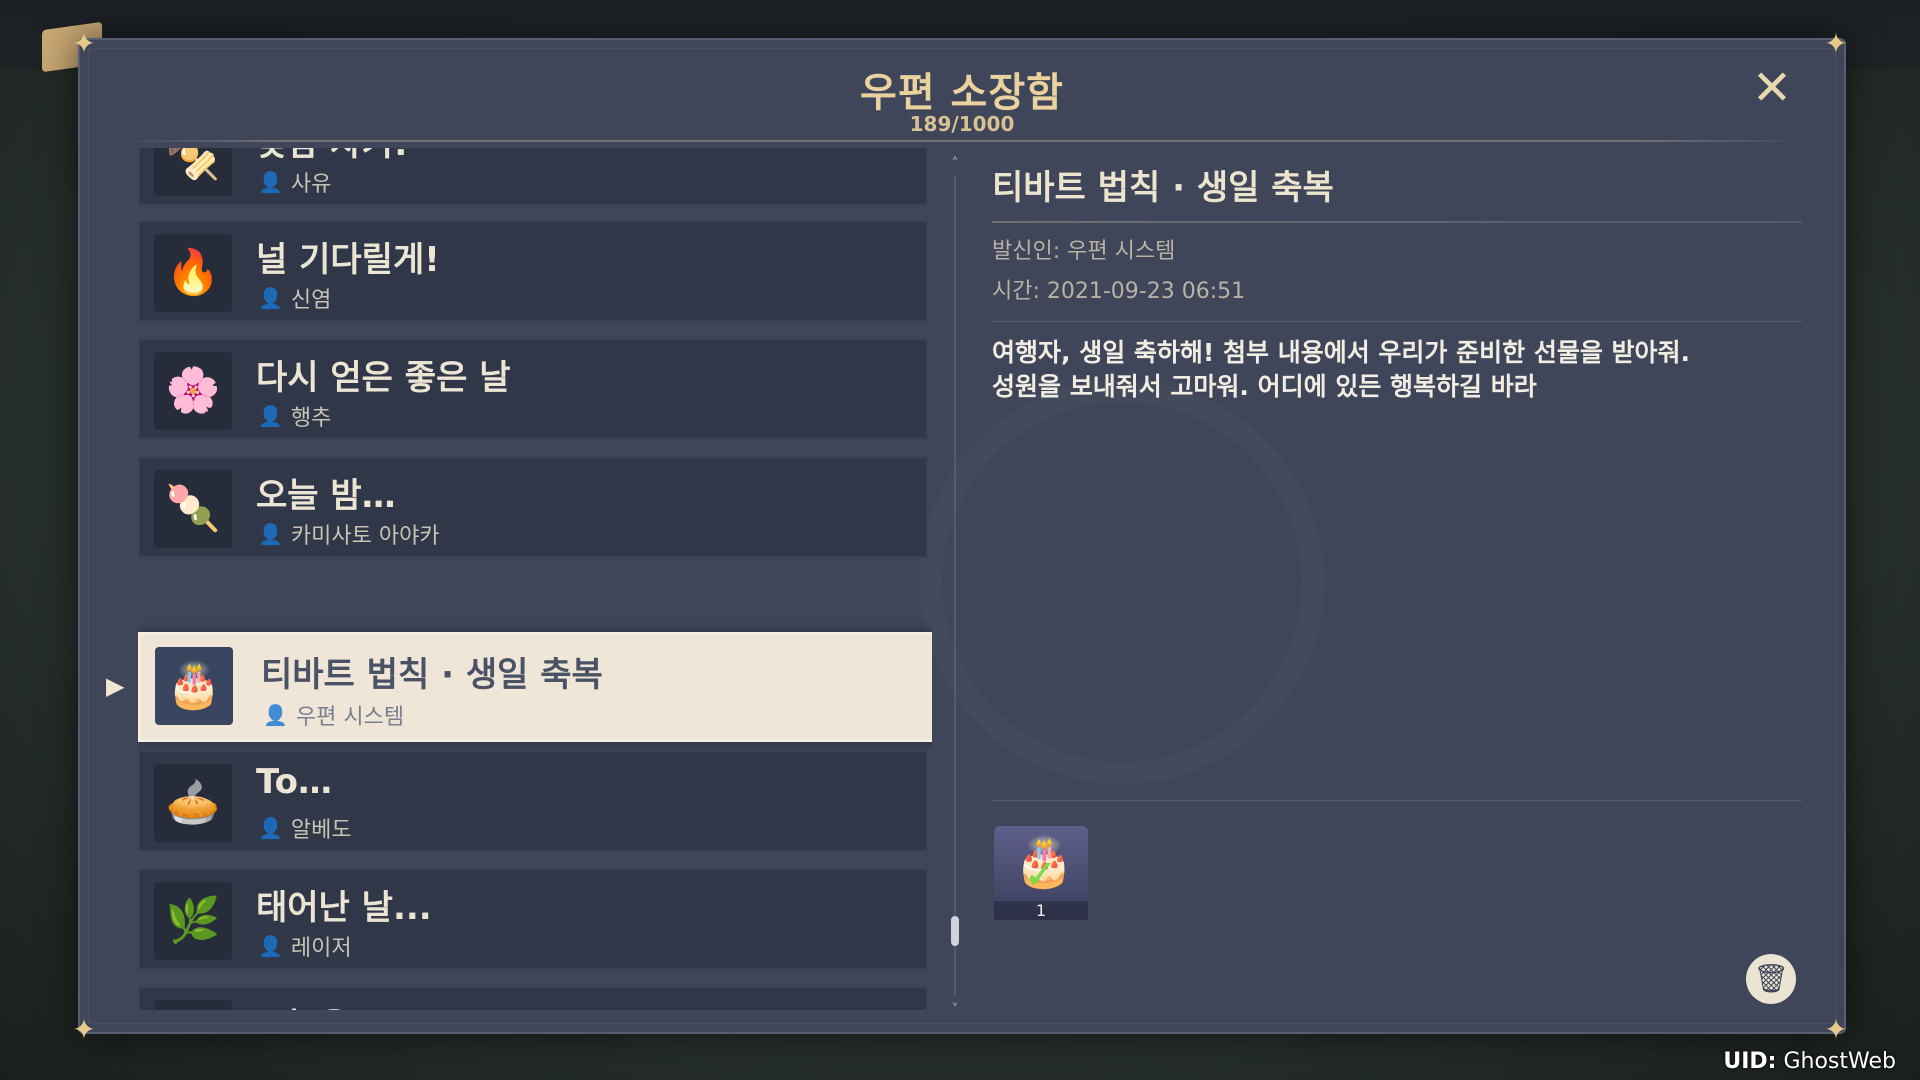 Image resolution: width=1920 pixels, height=1080 pixels. What do you see at coordinates (193, 803) in the screenshot?
I see `pie-icon: 🥧` at bounding box center [193, 803].